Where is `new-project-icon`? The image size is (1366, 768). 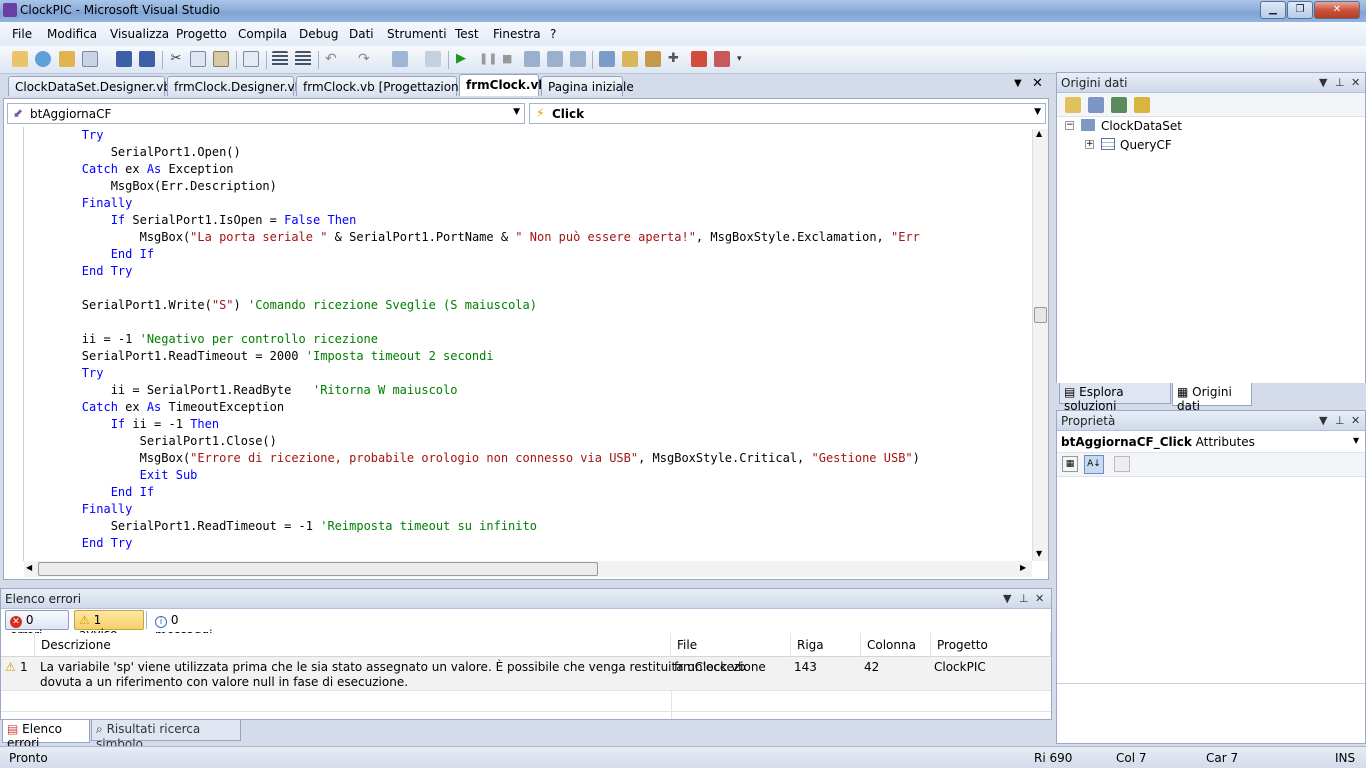
new-project-icon is located at coordinates (20, 59).